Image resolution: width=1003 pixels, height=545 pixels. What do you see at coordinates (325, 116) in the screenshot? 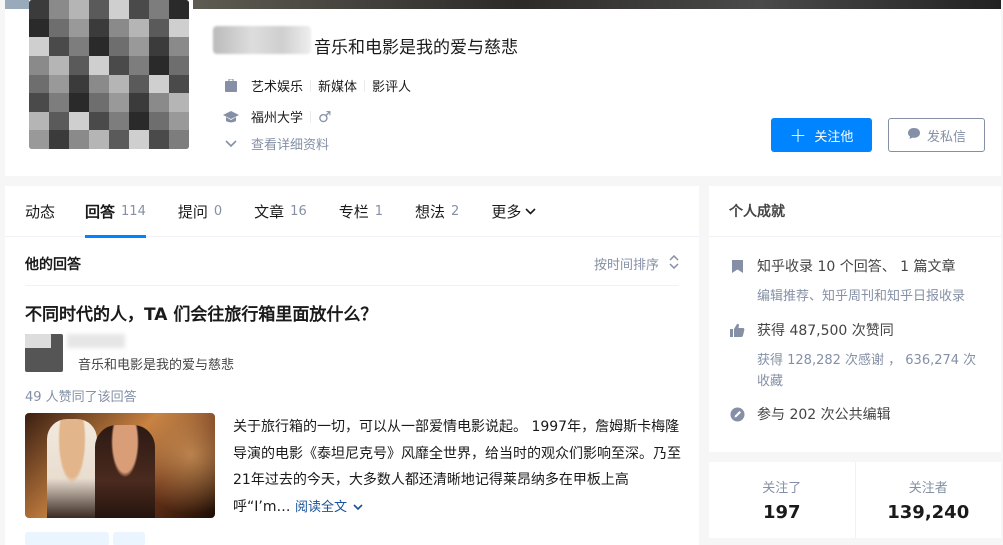
I see `male-icon: ♂` at bounding box center [325, 116].